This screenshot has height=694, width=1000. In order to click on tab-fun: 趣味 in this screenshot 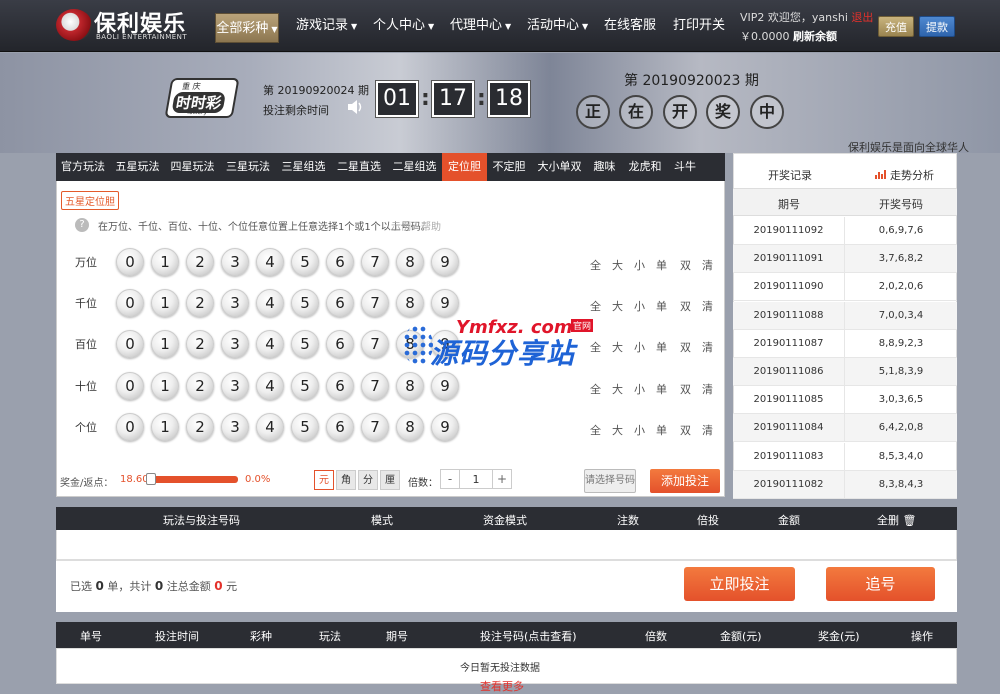, I will do `click(604, 167)`.